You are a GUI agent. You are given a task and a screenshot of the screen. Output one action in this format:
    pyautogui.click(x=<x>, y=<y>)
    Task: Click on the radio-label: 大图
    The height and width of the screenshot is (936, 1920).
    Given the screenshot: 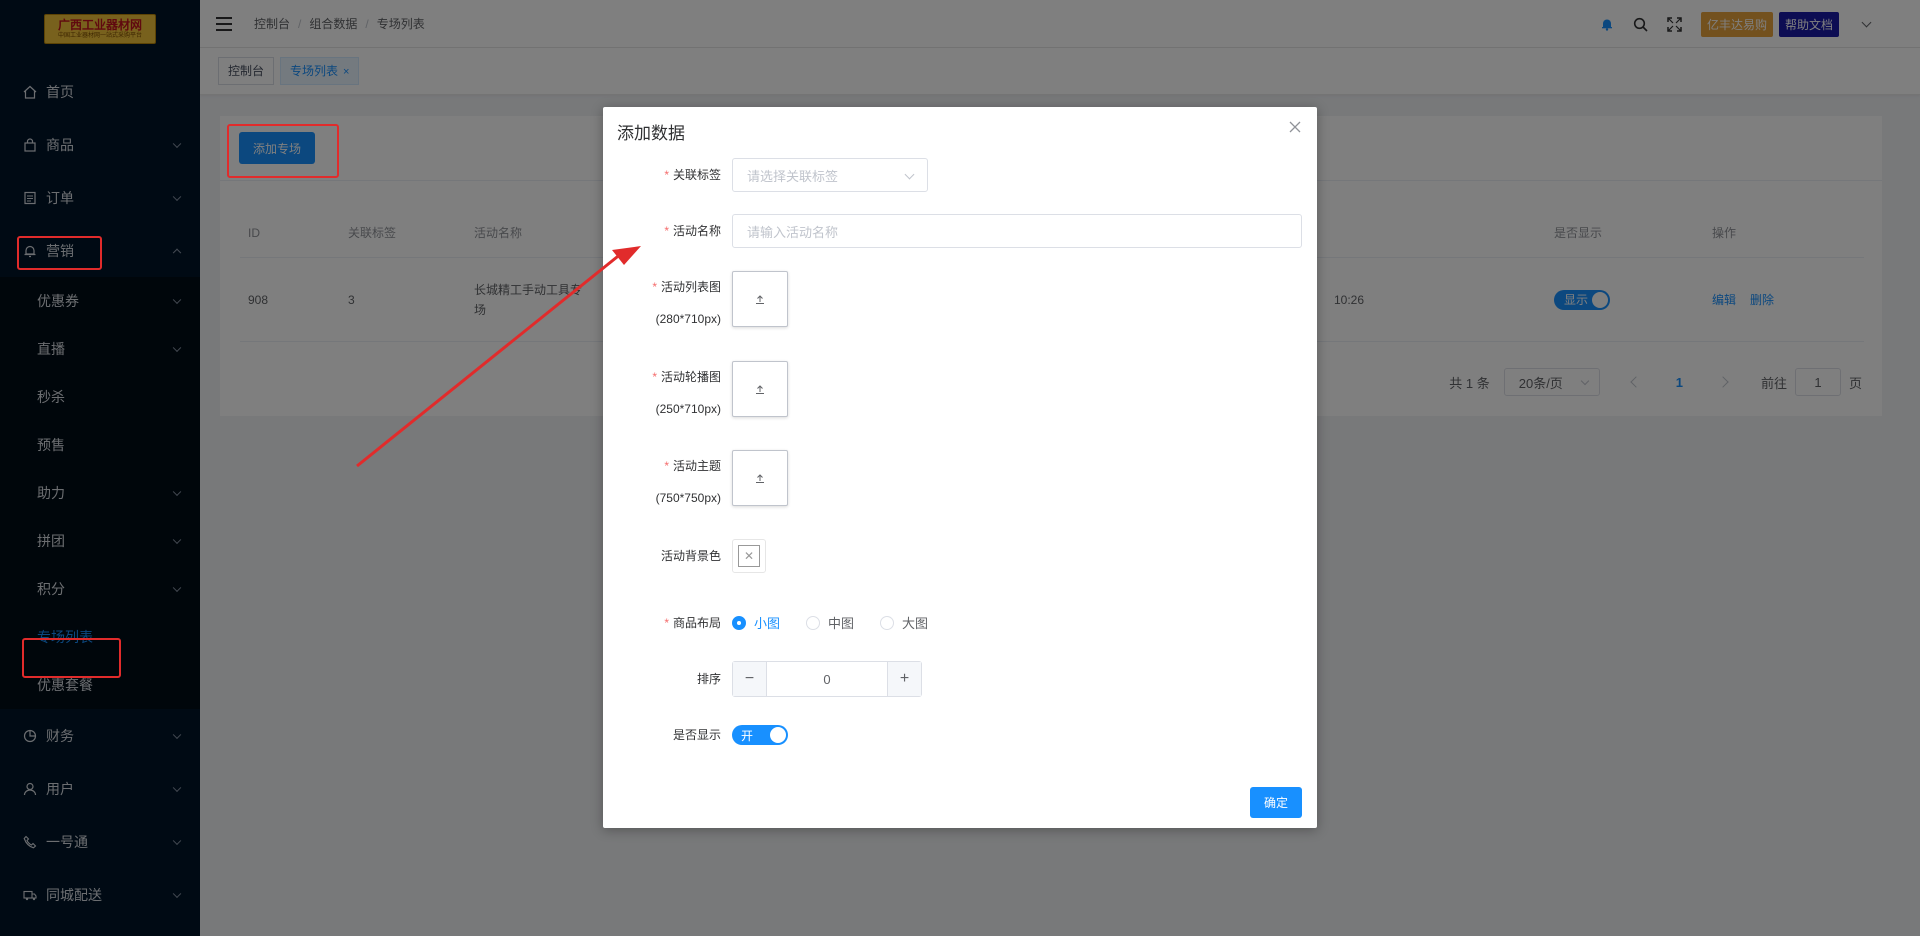 What is the action you would take?
    pyautogui.click(x=915, y=623)
    